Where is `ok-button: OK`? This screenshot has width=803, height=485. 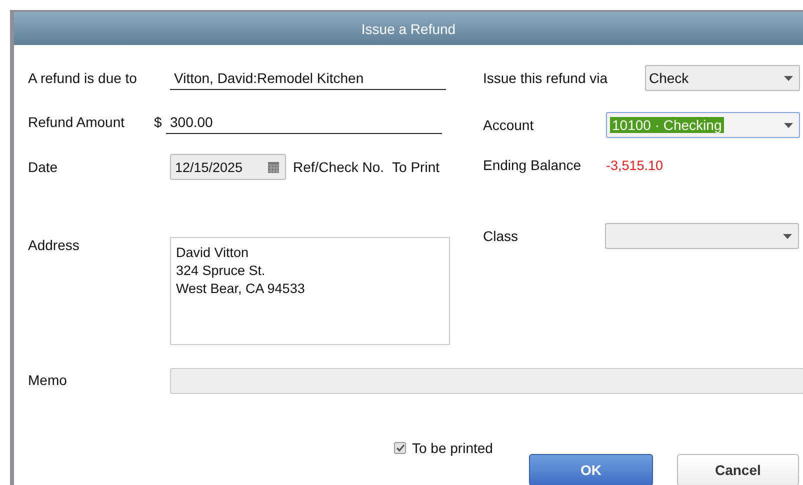
ok-button: OK is located at coordinates (590, 469).